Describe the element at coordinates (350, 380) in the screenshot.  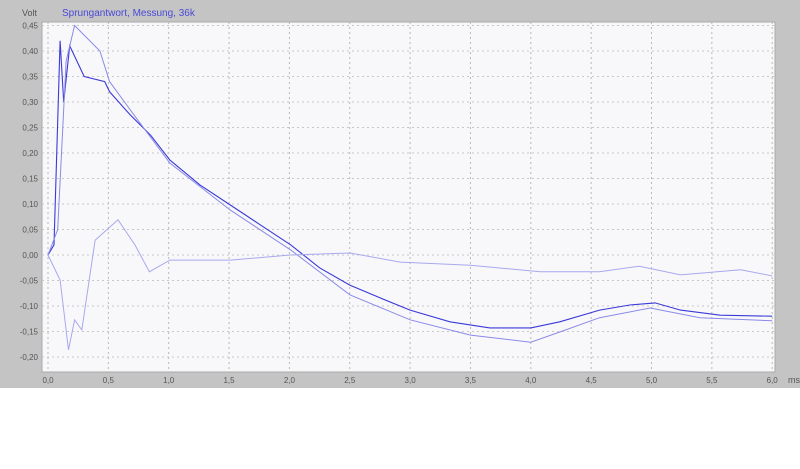
I see `x-tick-label: 2,5` at that location.